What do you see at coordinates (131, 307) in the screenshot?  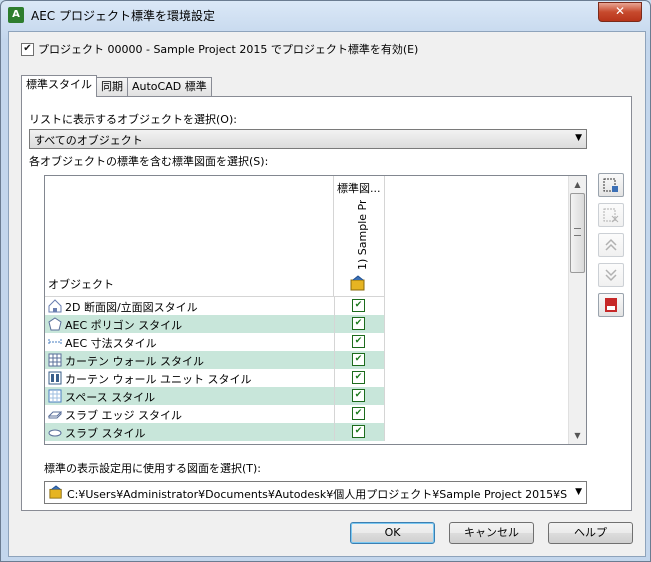 I see `row-name: 2D 断面図/立面図スタイル` at bounding box center [131, 307].